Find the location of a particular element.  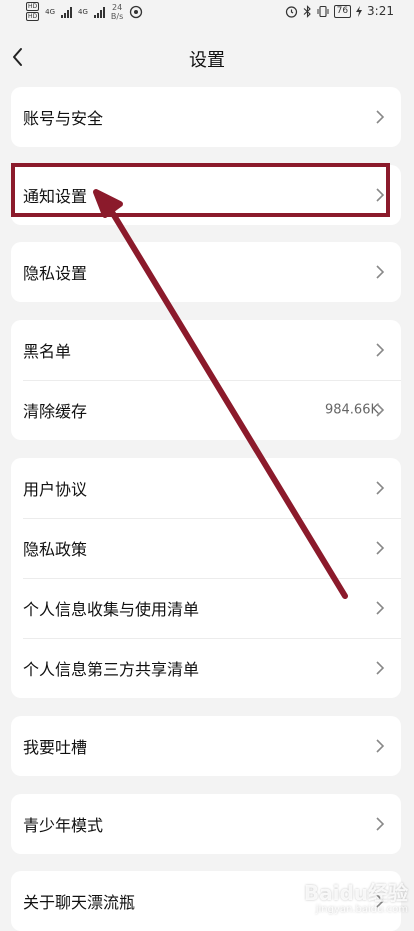

net-speed-unit: B/s is located at coordinates (117, 16).